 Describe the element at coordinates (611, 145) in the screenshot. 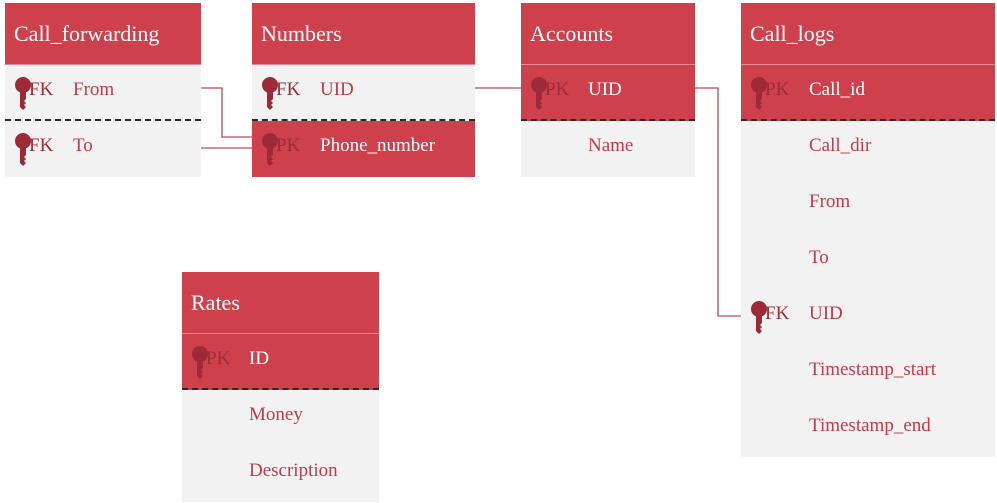

I see `column-name: Name` at that location.